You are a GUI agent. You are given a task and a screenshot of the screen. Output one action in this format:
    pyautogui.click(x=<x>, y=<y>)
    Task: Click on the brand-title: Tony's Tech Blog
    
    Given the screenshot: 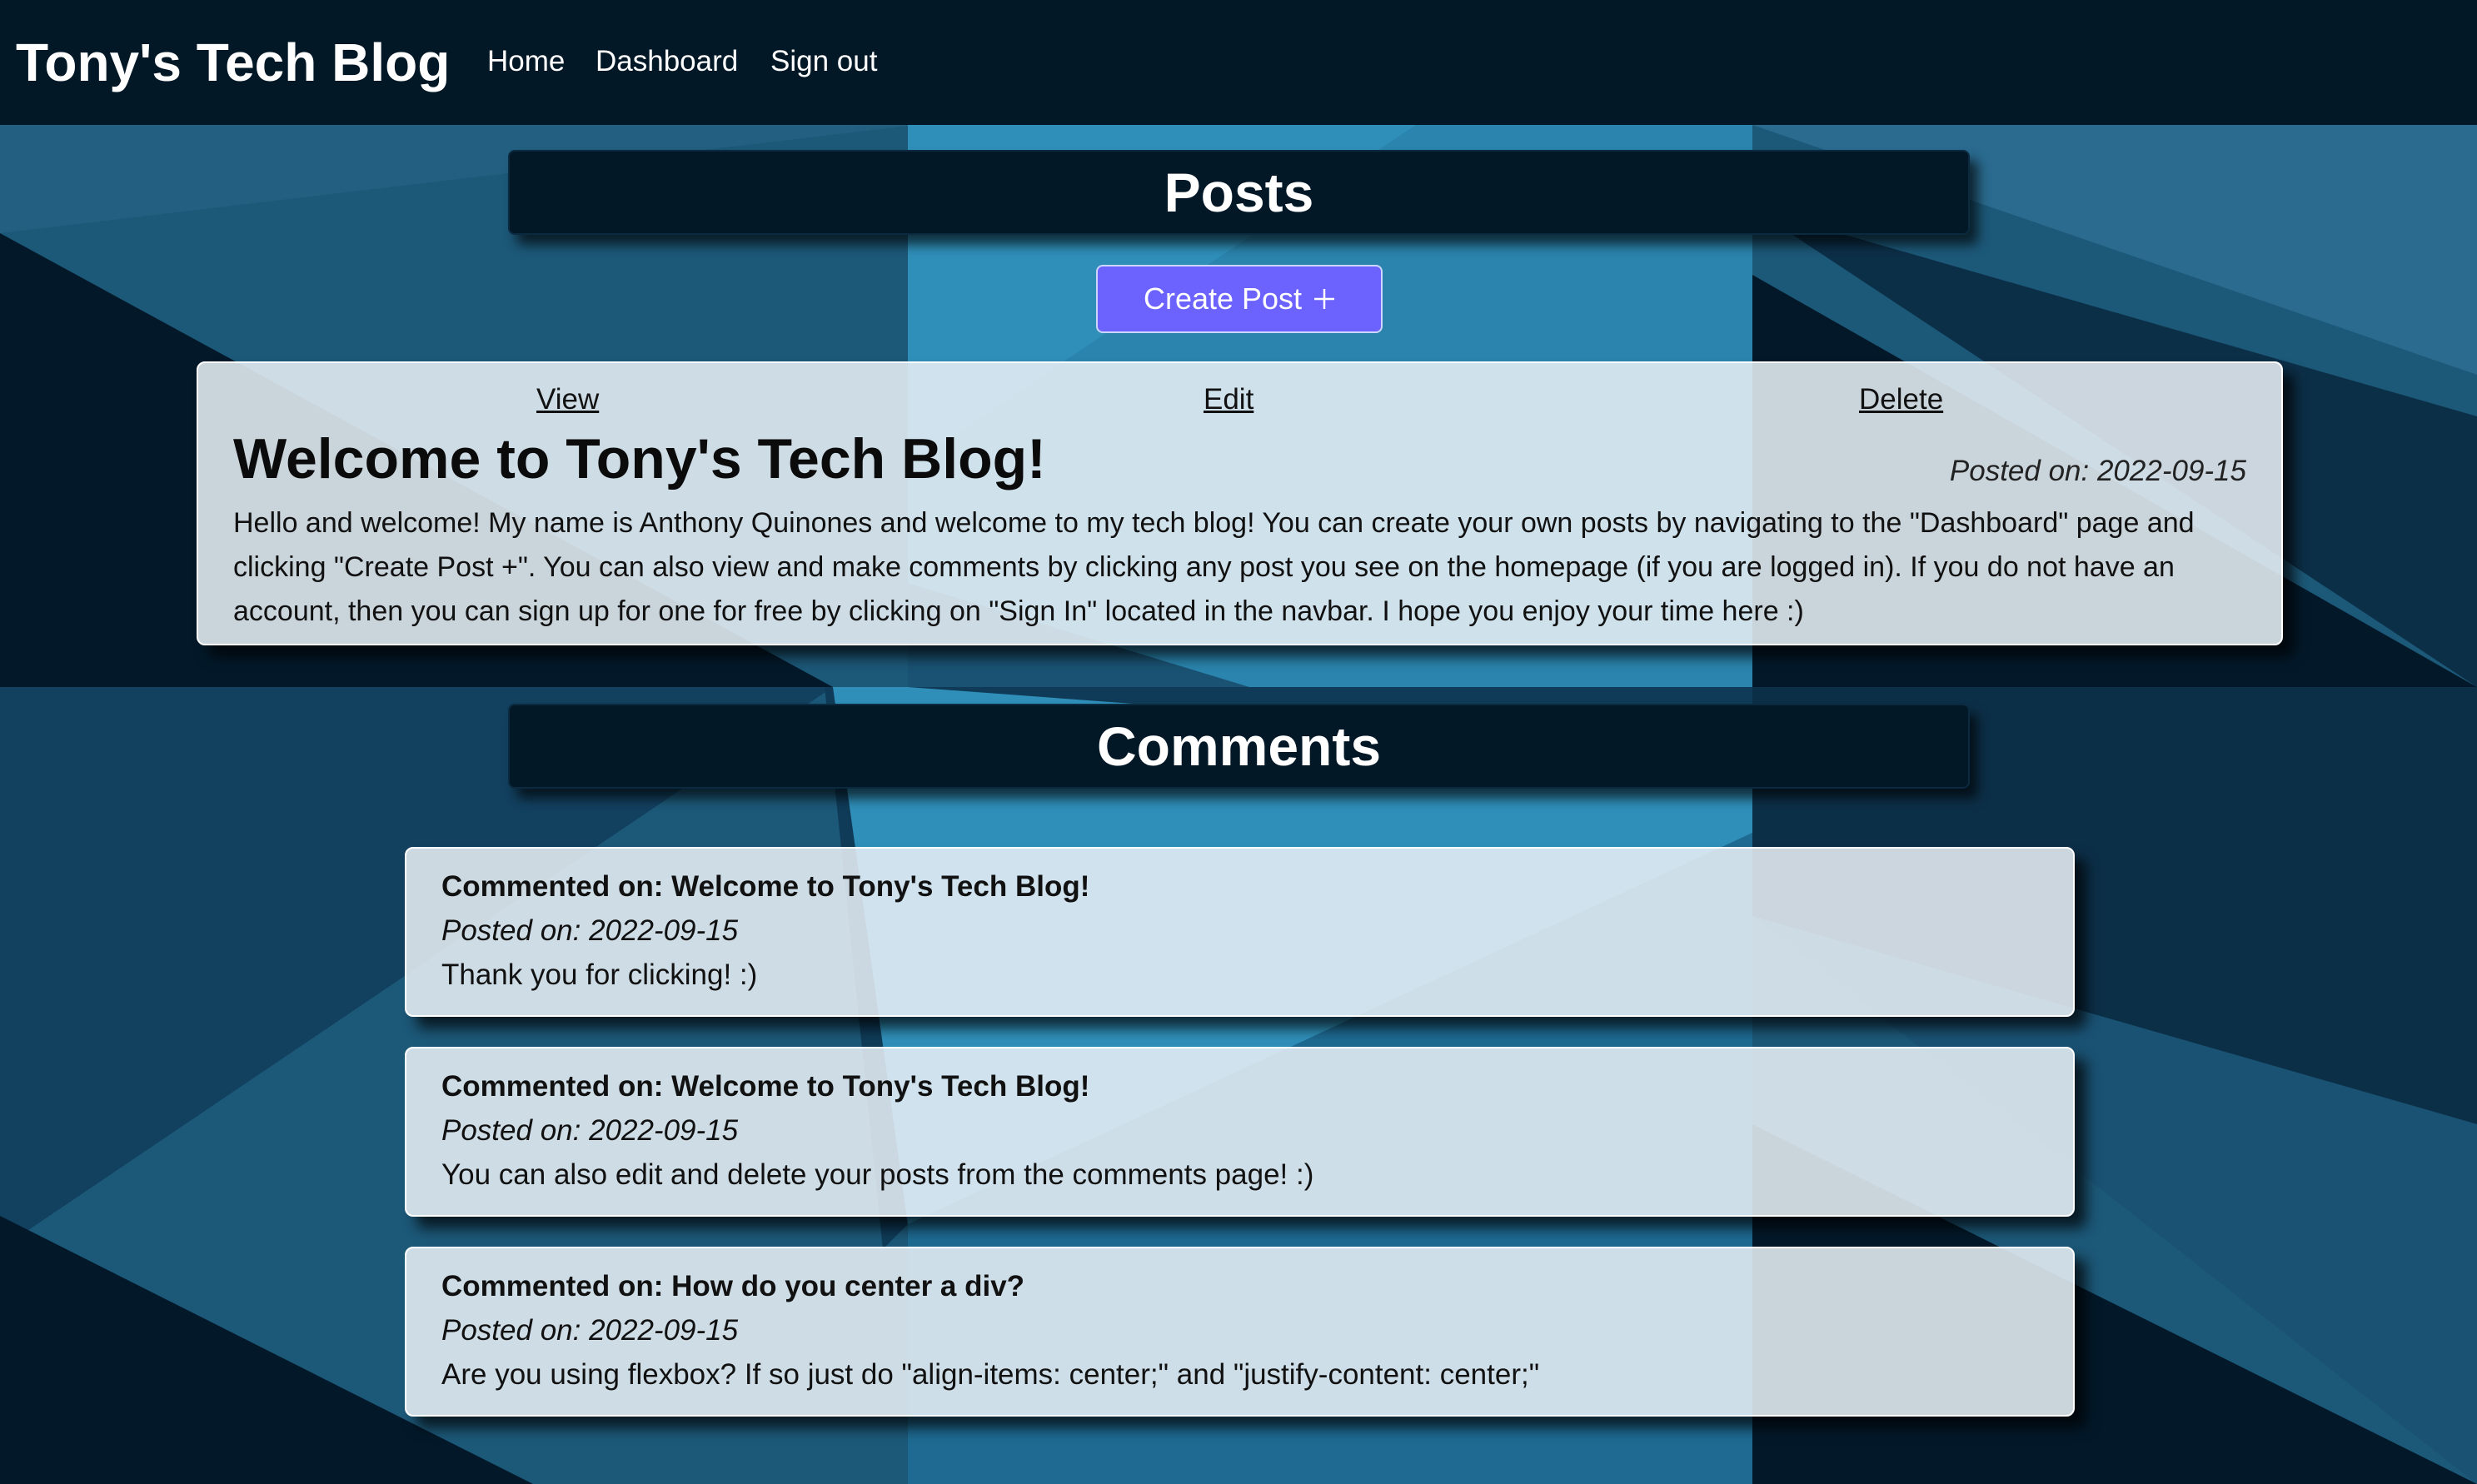 What is the action you would take?
    pyautogui.click(x=233, y=62)
    